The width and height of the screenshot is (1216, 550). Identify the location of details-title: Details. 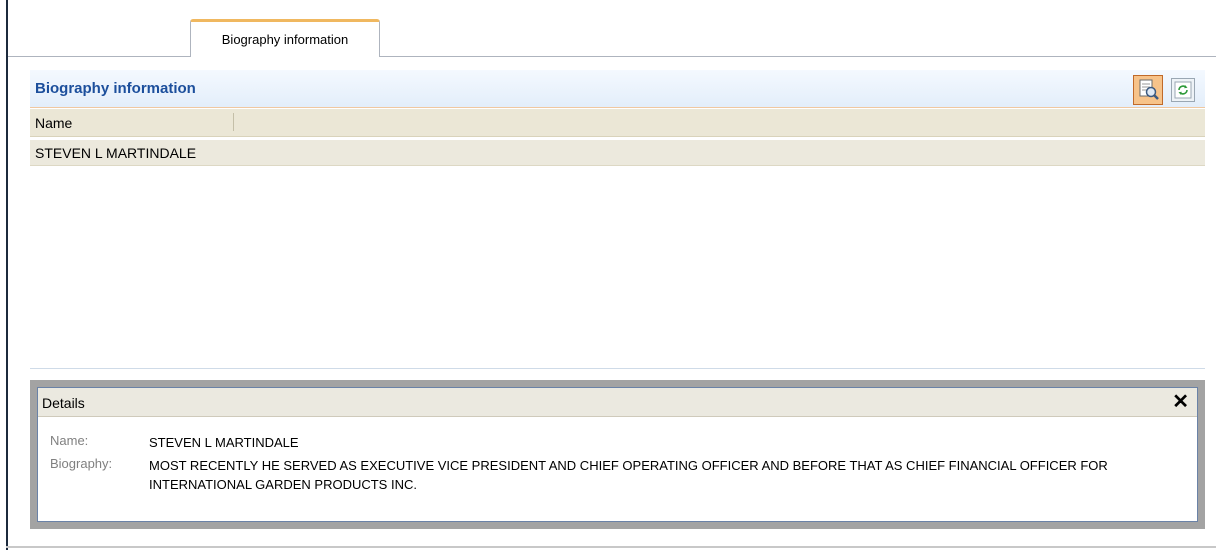
(63, 403).